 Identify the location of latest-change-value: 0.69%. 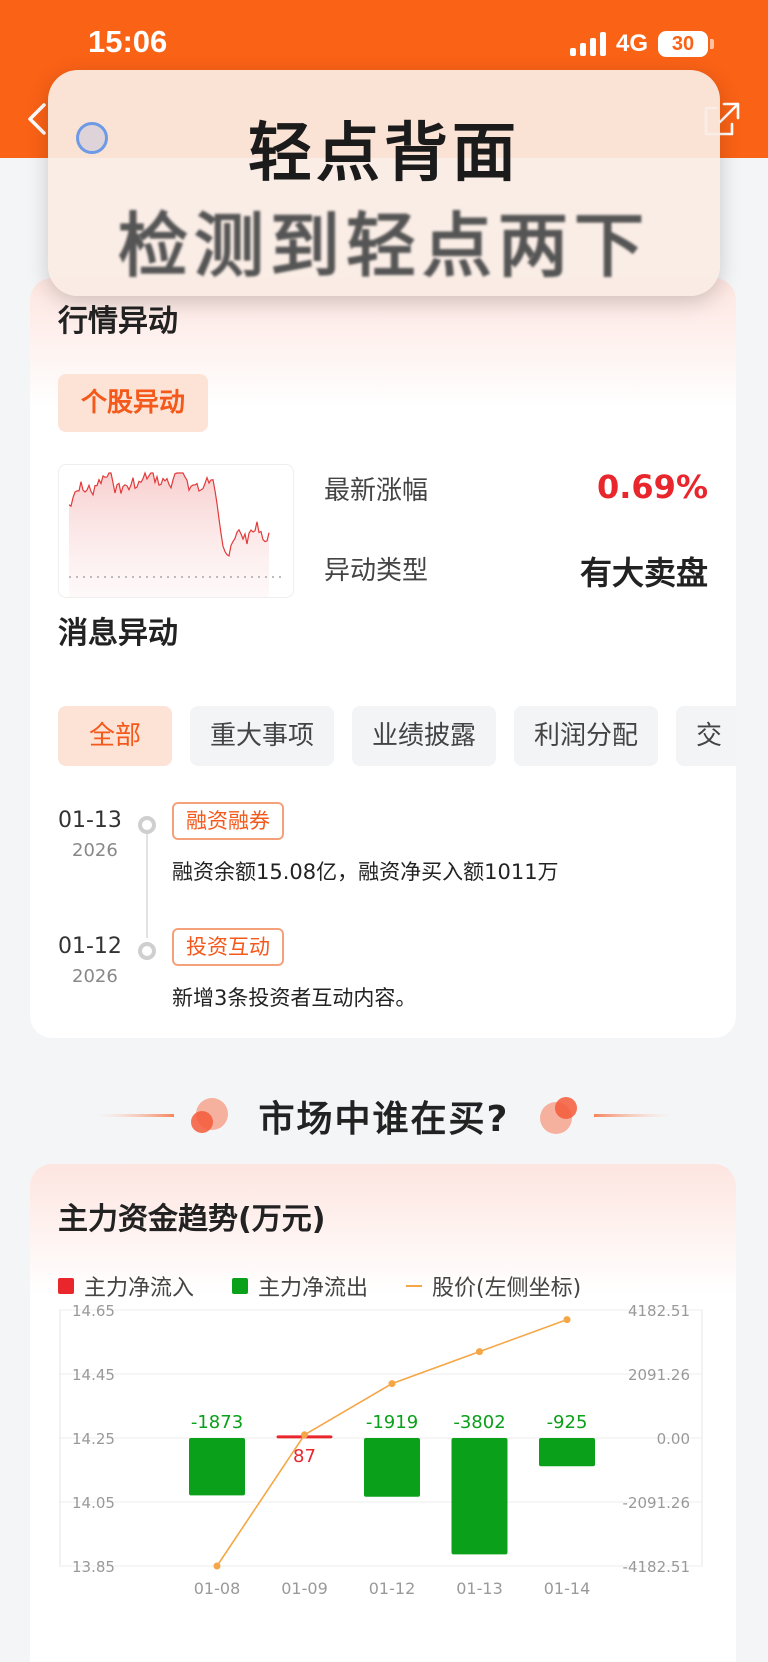
(652, 487).